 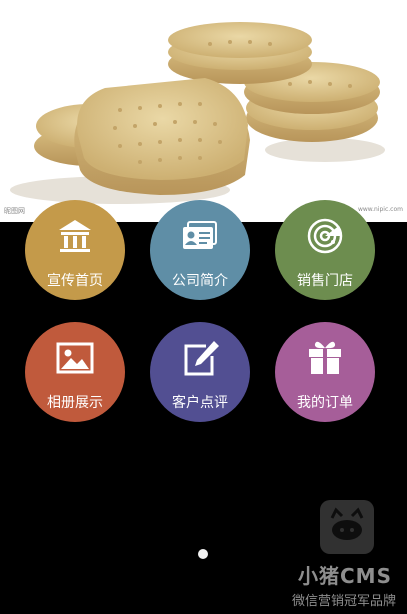 I want to click on menu-item-album: 相册展示, so click(x=75, y=372).